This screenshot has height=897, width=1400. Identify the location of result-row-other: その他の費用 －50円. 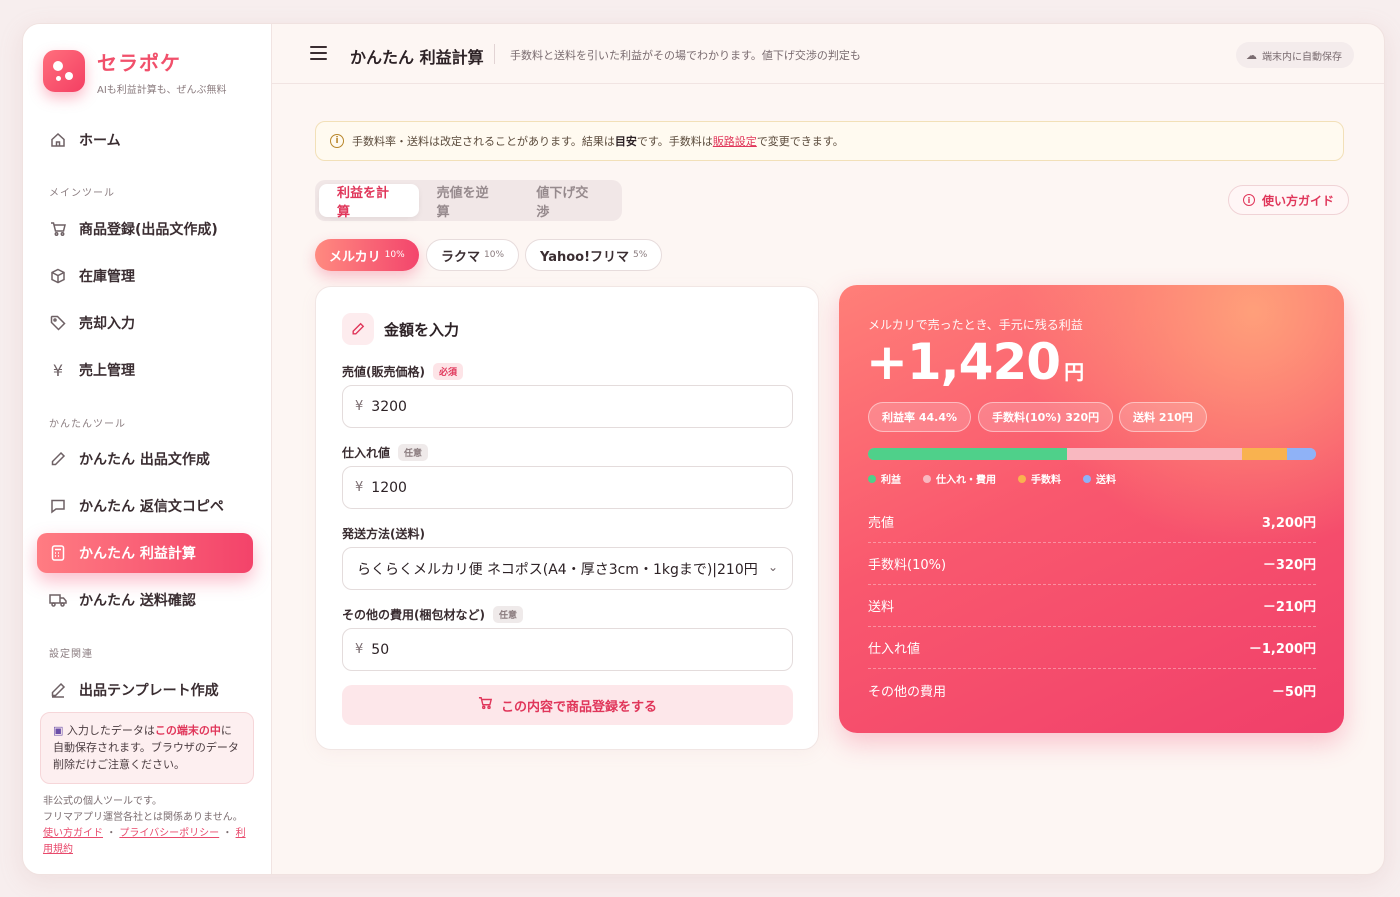
(1092, 692).